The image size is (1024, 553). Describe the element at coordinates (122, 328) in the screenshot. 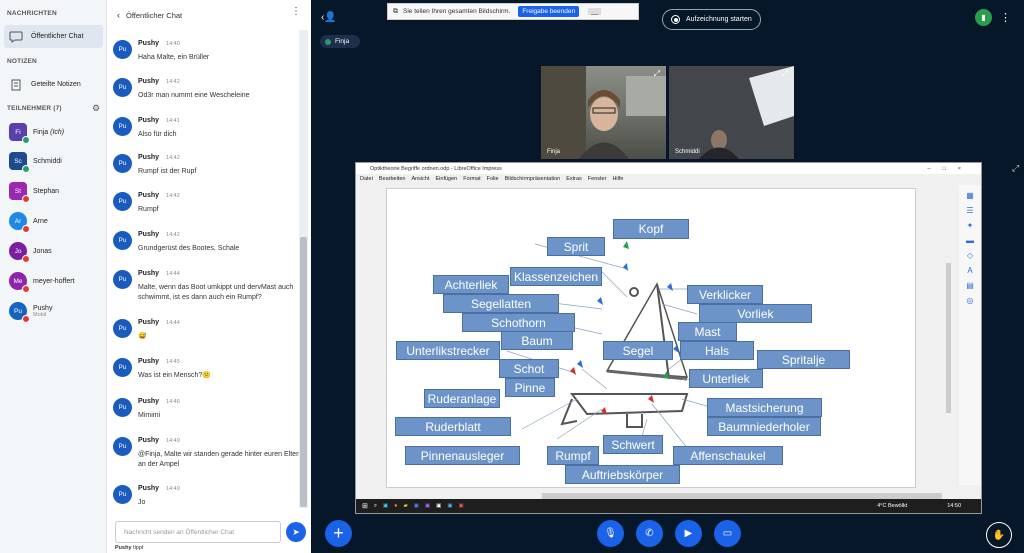

I see `avatar: Pu` at that location.